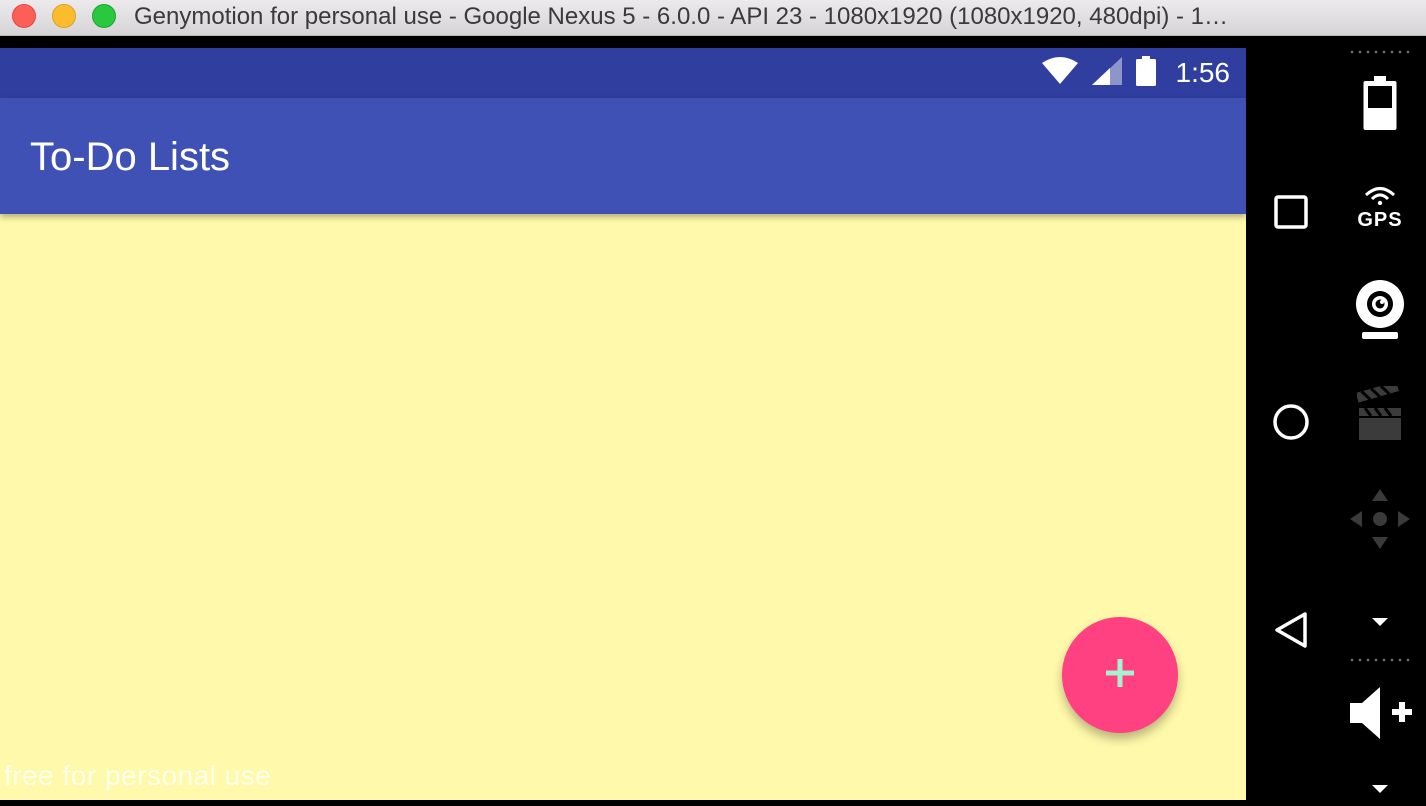  I want to click on close-window-button, so click(24, 16).